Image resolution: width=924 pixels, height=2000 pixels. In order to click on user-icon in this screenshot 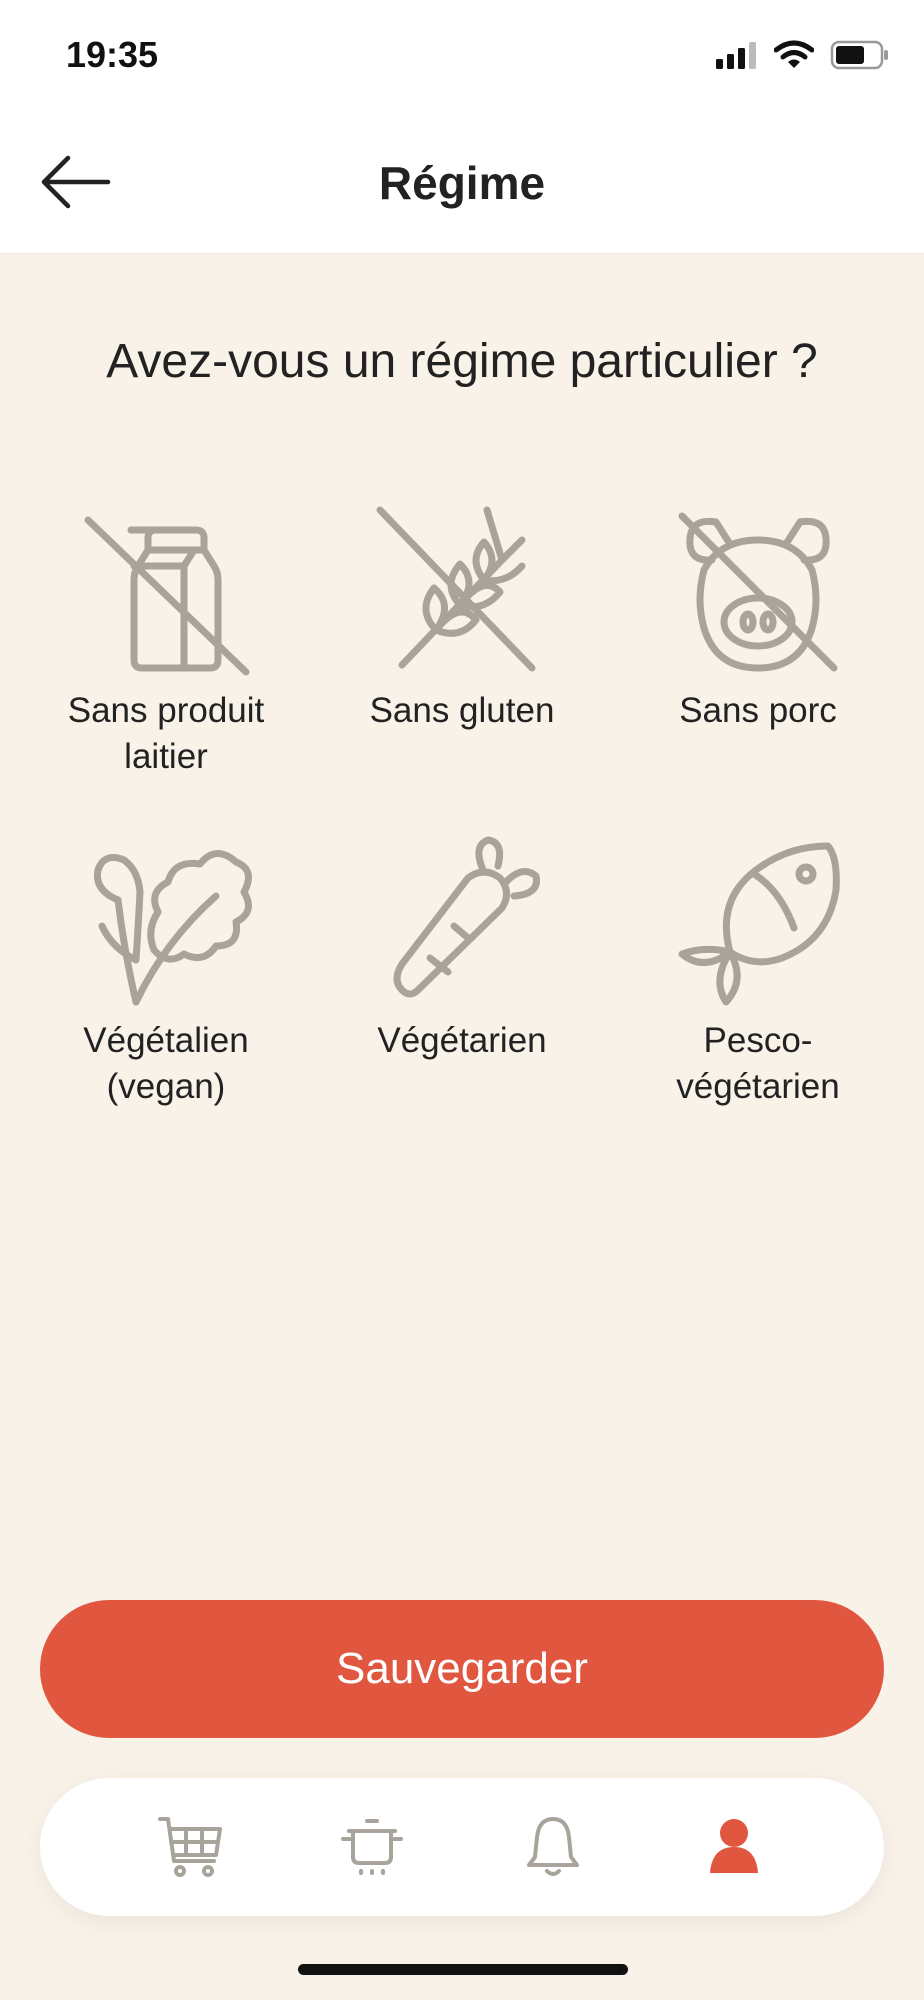, I will do `click(733, 1846)`.